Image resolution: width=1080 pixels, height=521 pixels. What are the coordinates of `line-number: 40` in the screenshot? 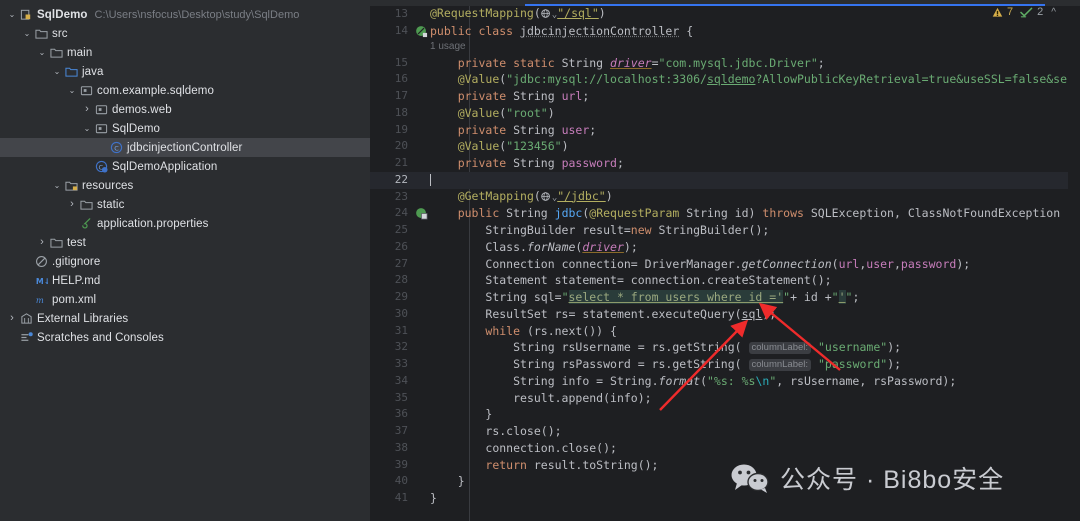 It's located at (401, 481).